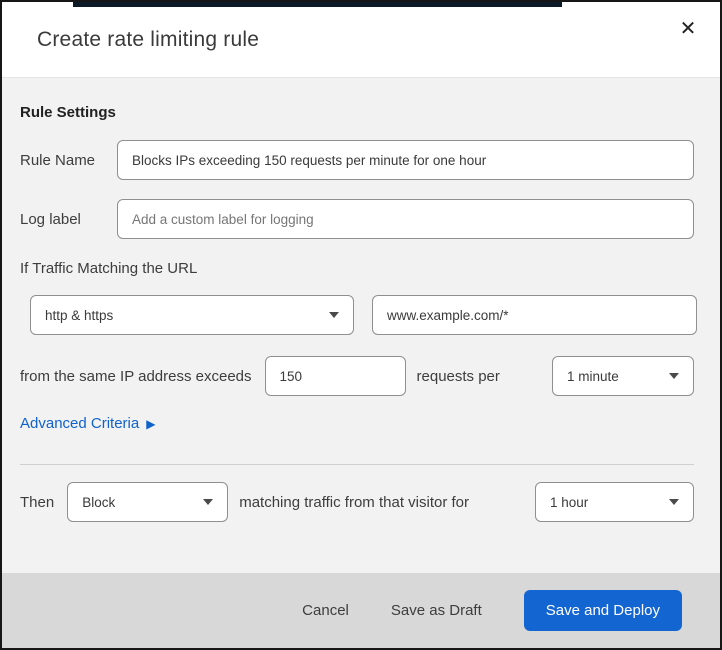 The height and width of the screenshot is (650, 722). What do you see at coordinates (614, 502) in the screenshot?
I see `duration-dropdown: 1 hour` at bounding box center [614, 502].